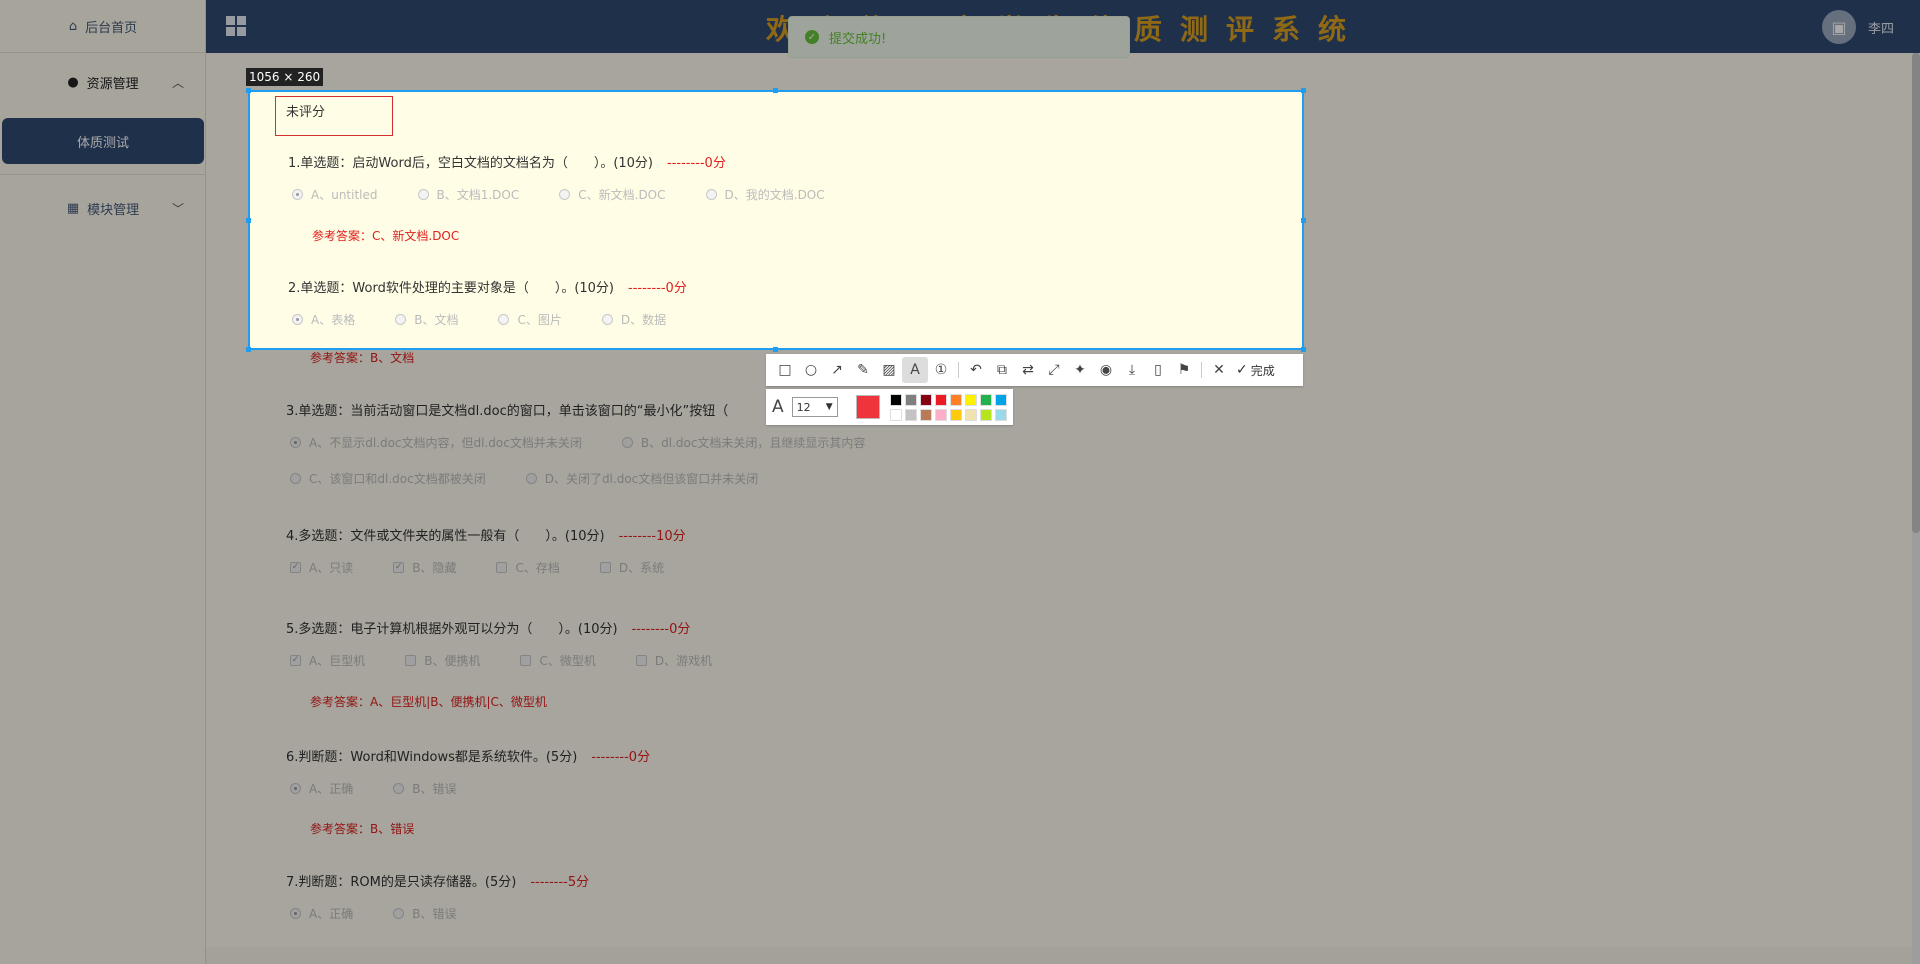  I want to click on record-icon: ◉, so click(1106, 370).